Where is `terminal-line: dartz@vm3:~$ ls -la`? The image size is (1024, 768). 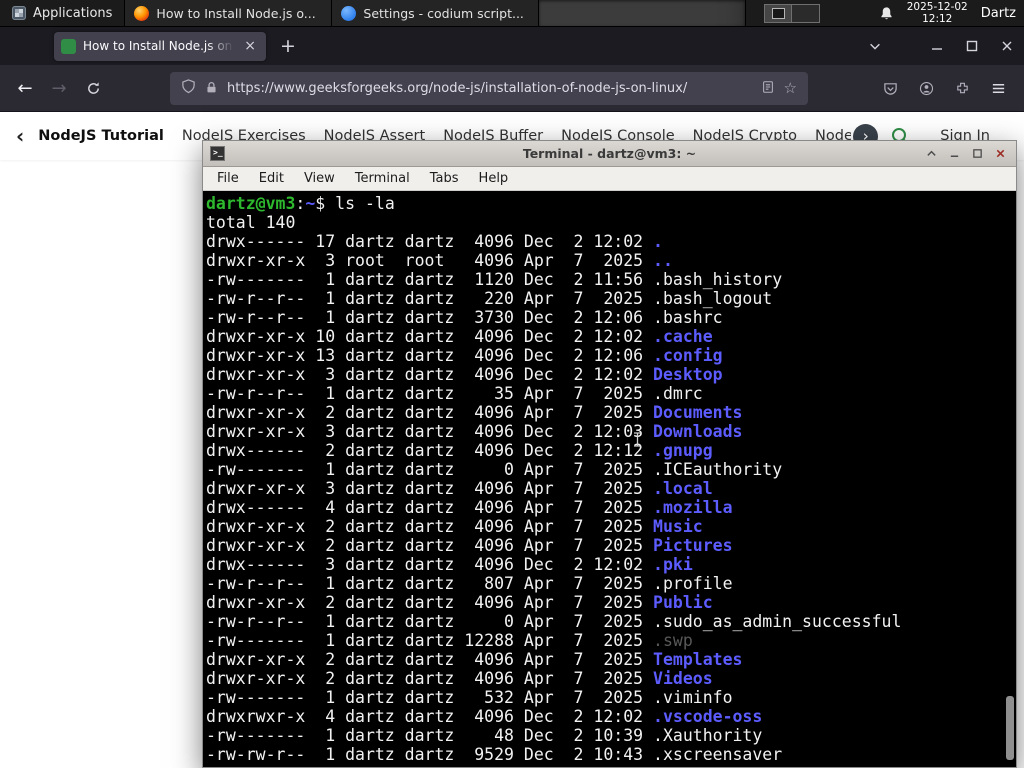
terminal-line: dartz@vm3:~$ ls -la is located at coordinates (611, 203).